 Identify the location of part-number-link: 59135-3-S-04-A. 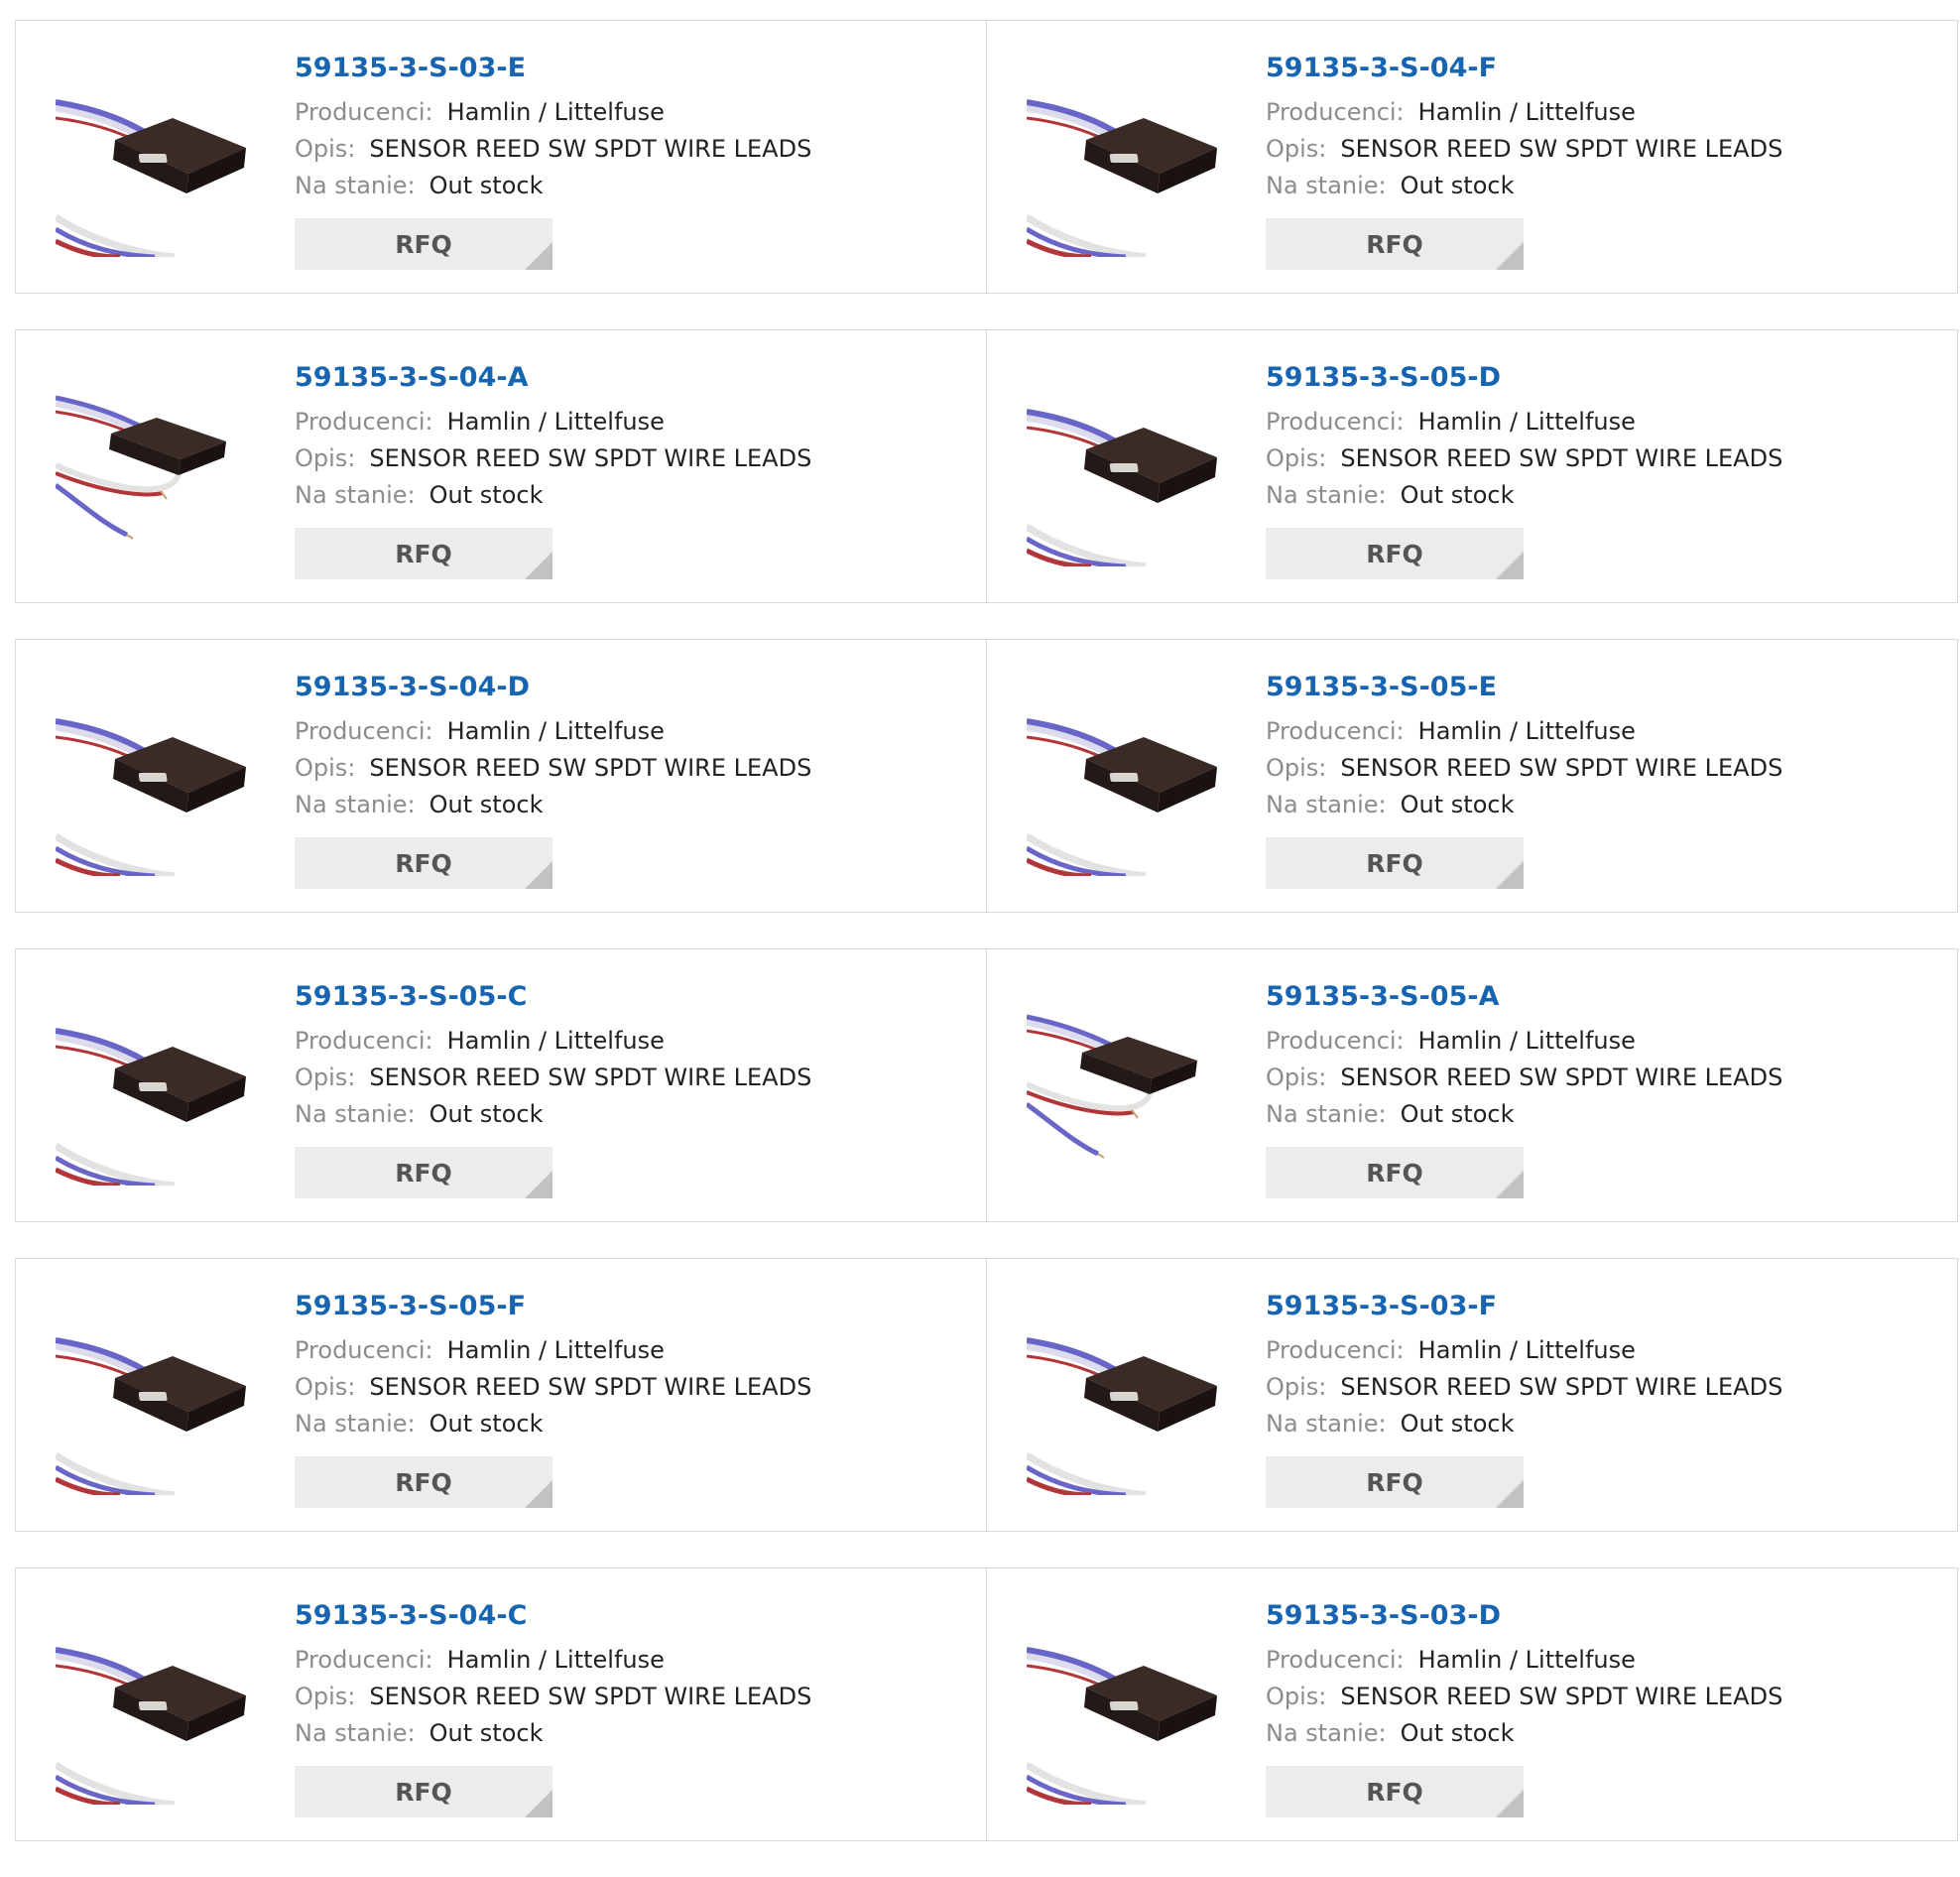
(553, 378).